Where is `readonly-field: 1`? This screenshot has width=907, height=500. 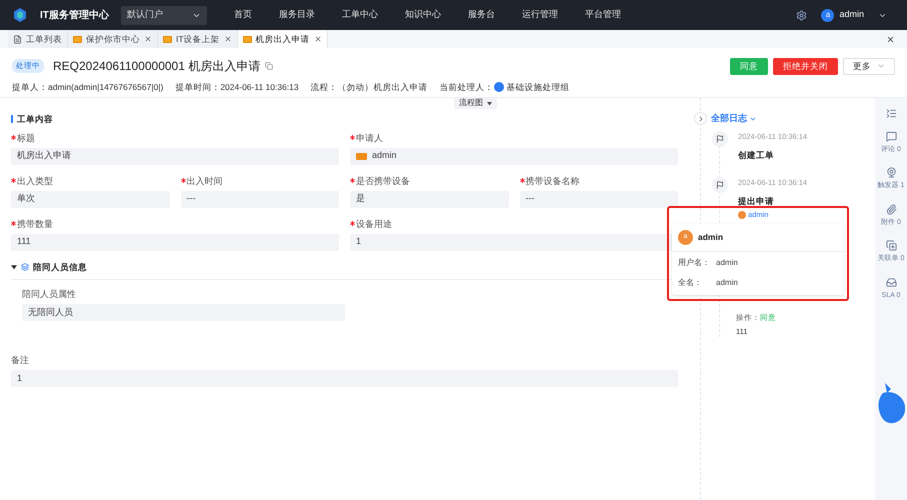
readonly-field: 1 is located at coordinates (344, 379).